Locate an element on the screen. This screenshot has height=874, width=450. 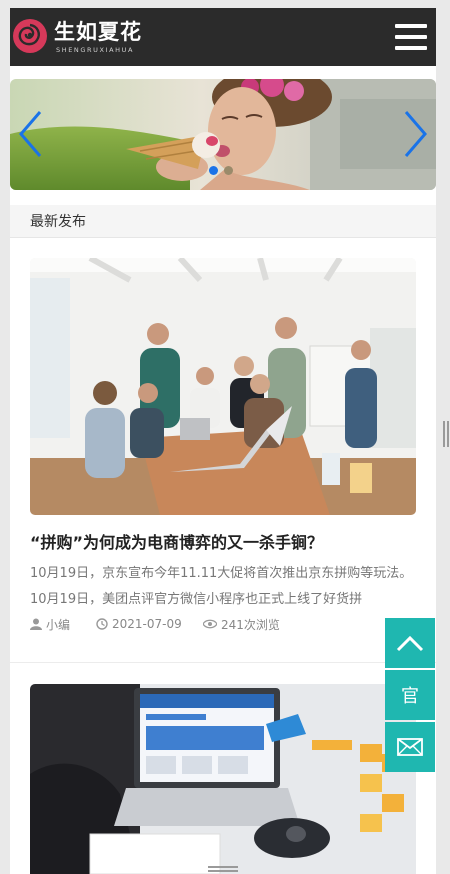
banner-image is located at coordinates (223, 134).